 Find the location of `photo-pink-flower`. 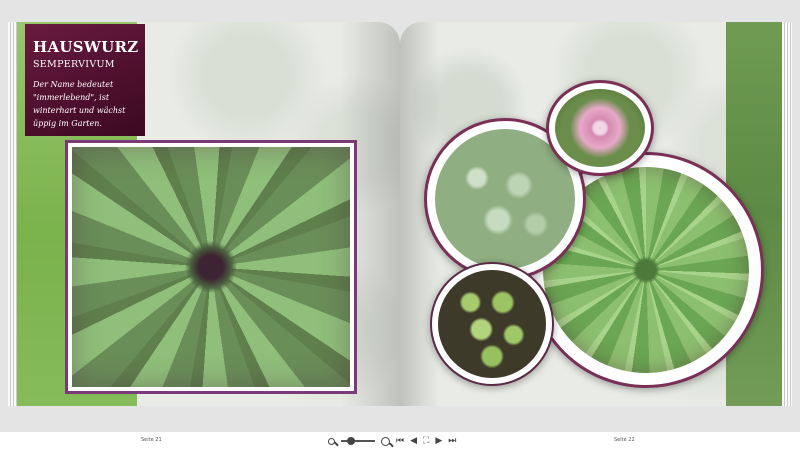

photo-pink-flower is located at coordinates (600, 128).